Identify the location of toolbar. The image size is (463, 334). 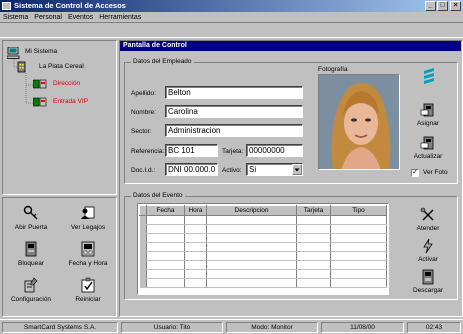
(231, 30).